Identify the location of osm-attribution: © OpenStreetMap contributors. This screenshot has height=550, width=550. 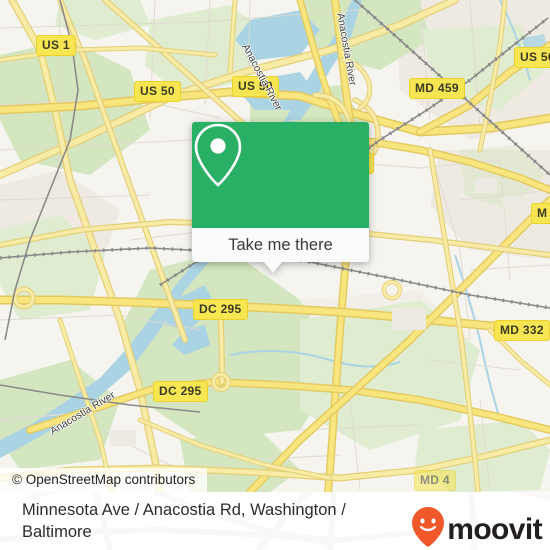
(104, 480).